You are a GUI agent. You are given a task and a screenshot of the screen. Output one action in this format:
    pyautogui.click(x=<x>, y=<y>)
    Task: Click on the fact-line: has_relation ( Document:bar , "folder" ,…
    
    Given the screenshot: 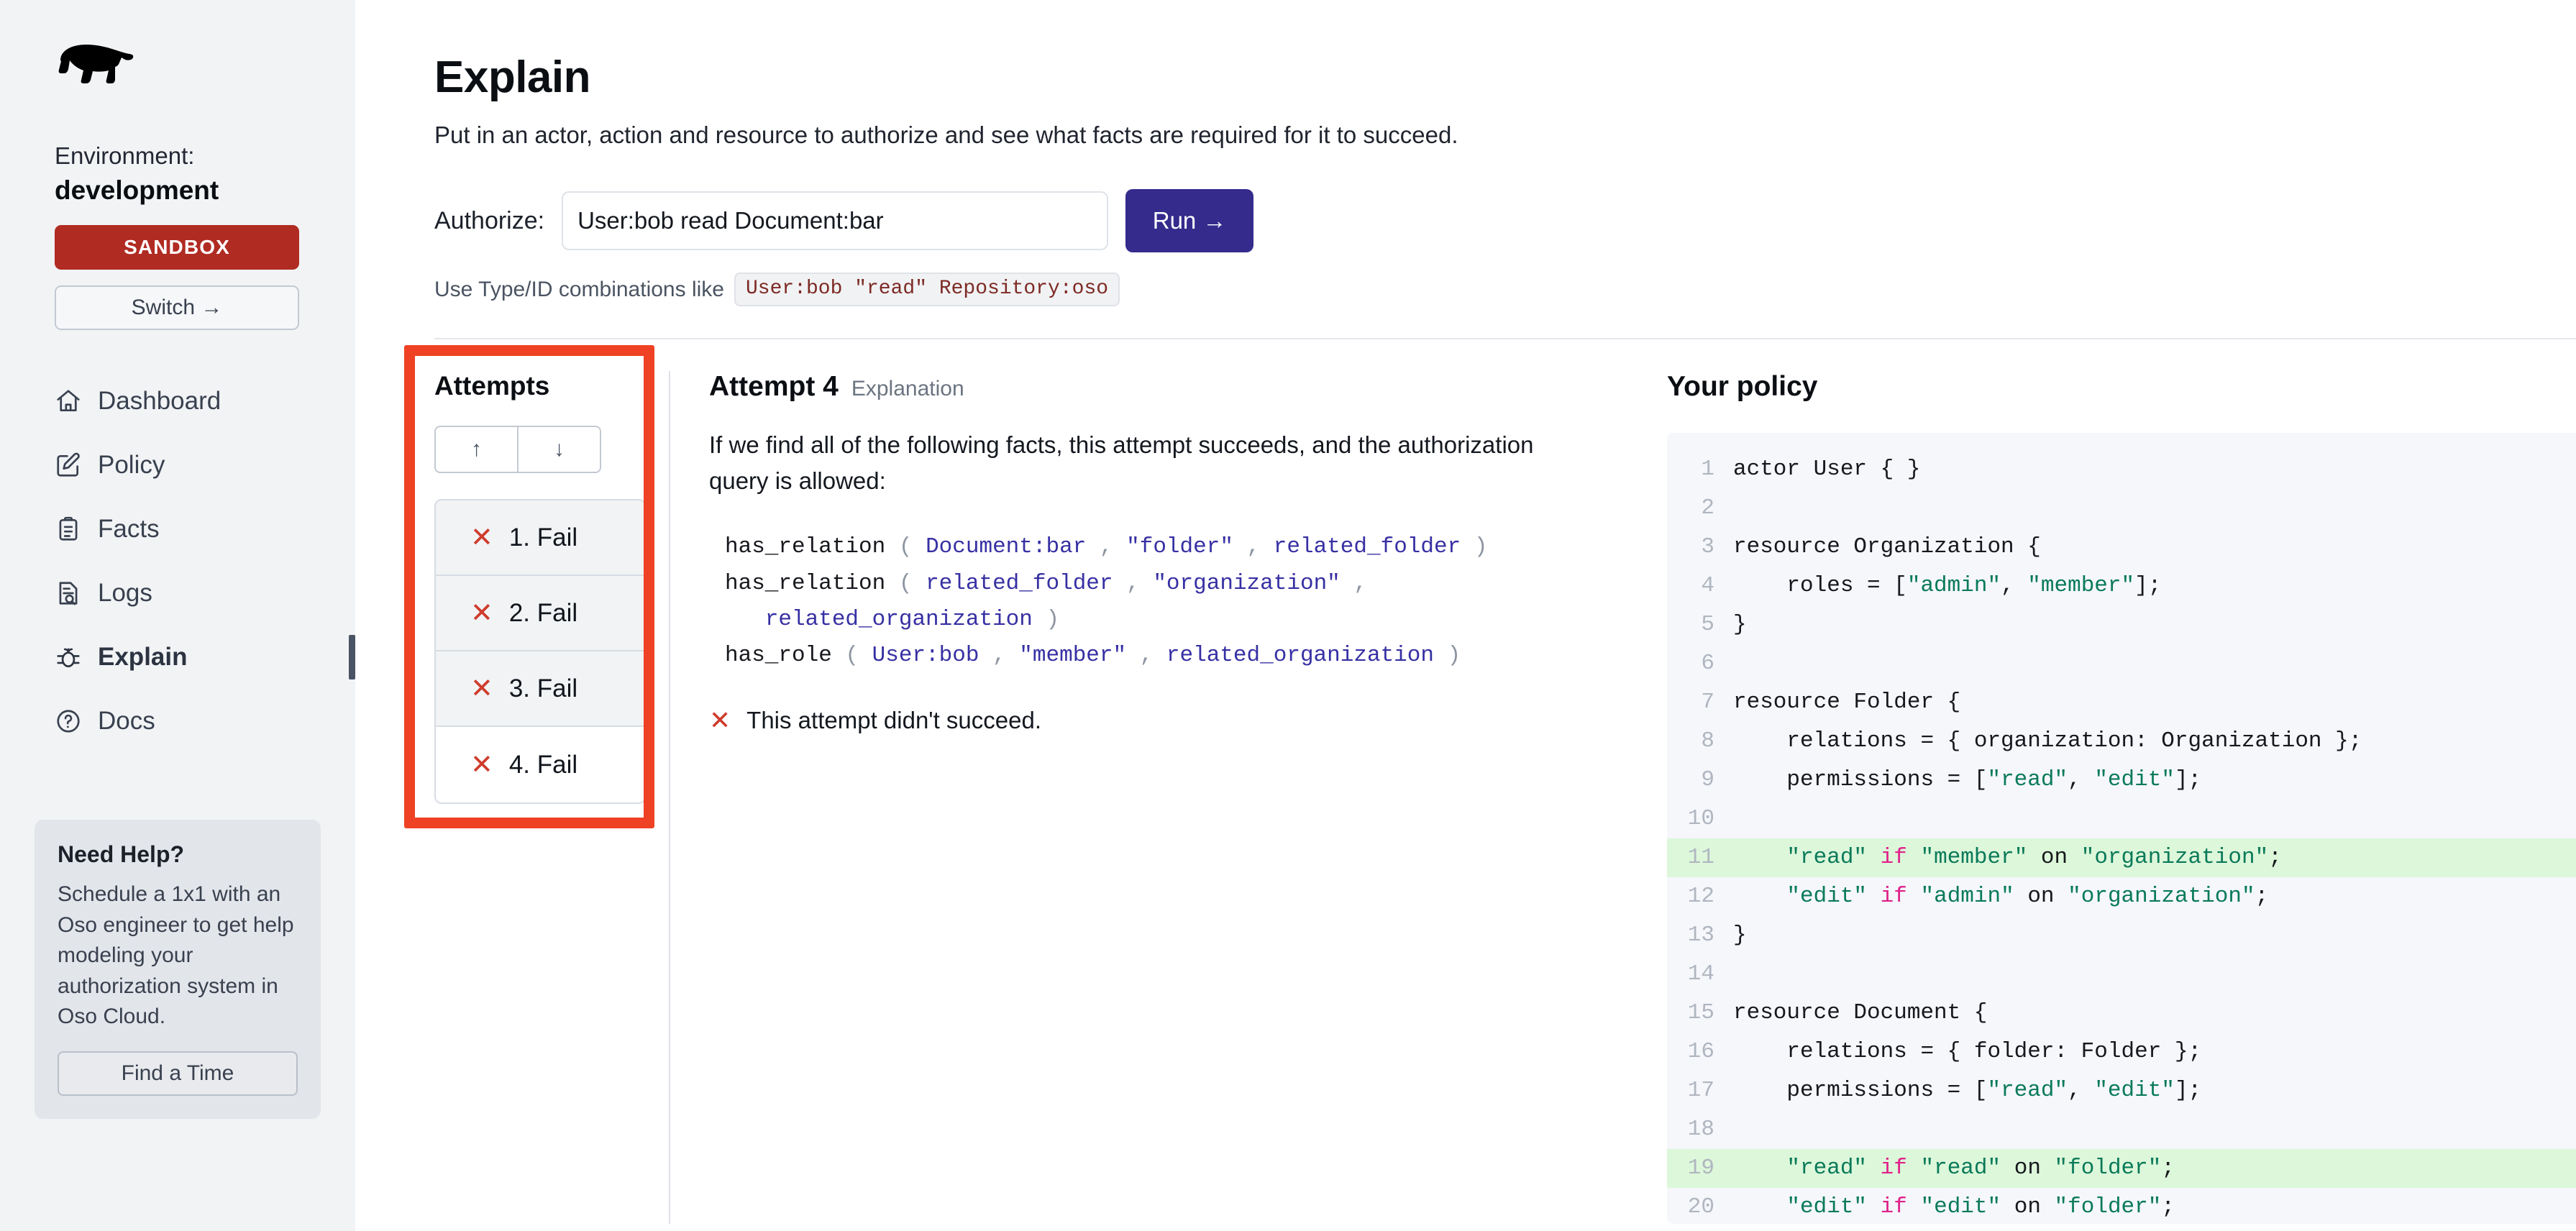 What is the action you would take?
    pyautogui.click(x=1183, y=547)
    